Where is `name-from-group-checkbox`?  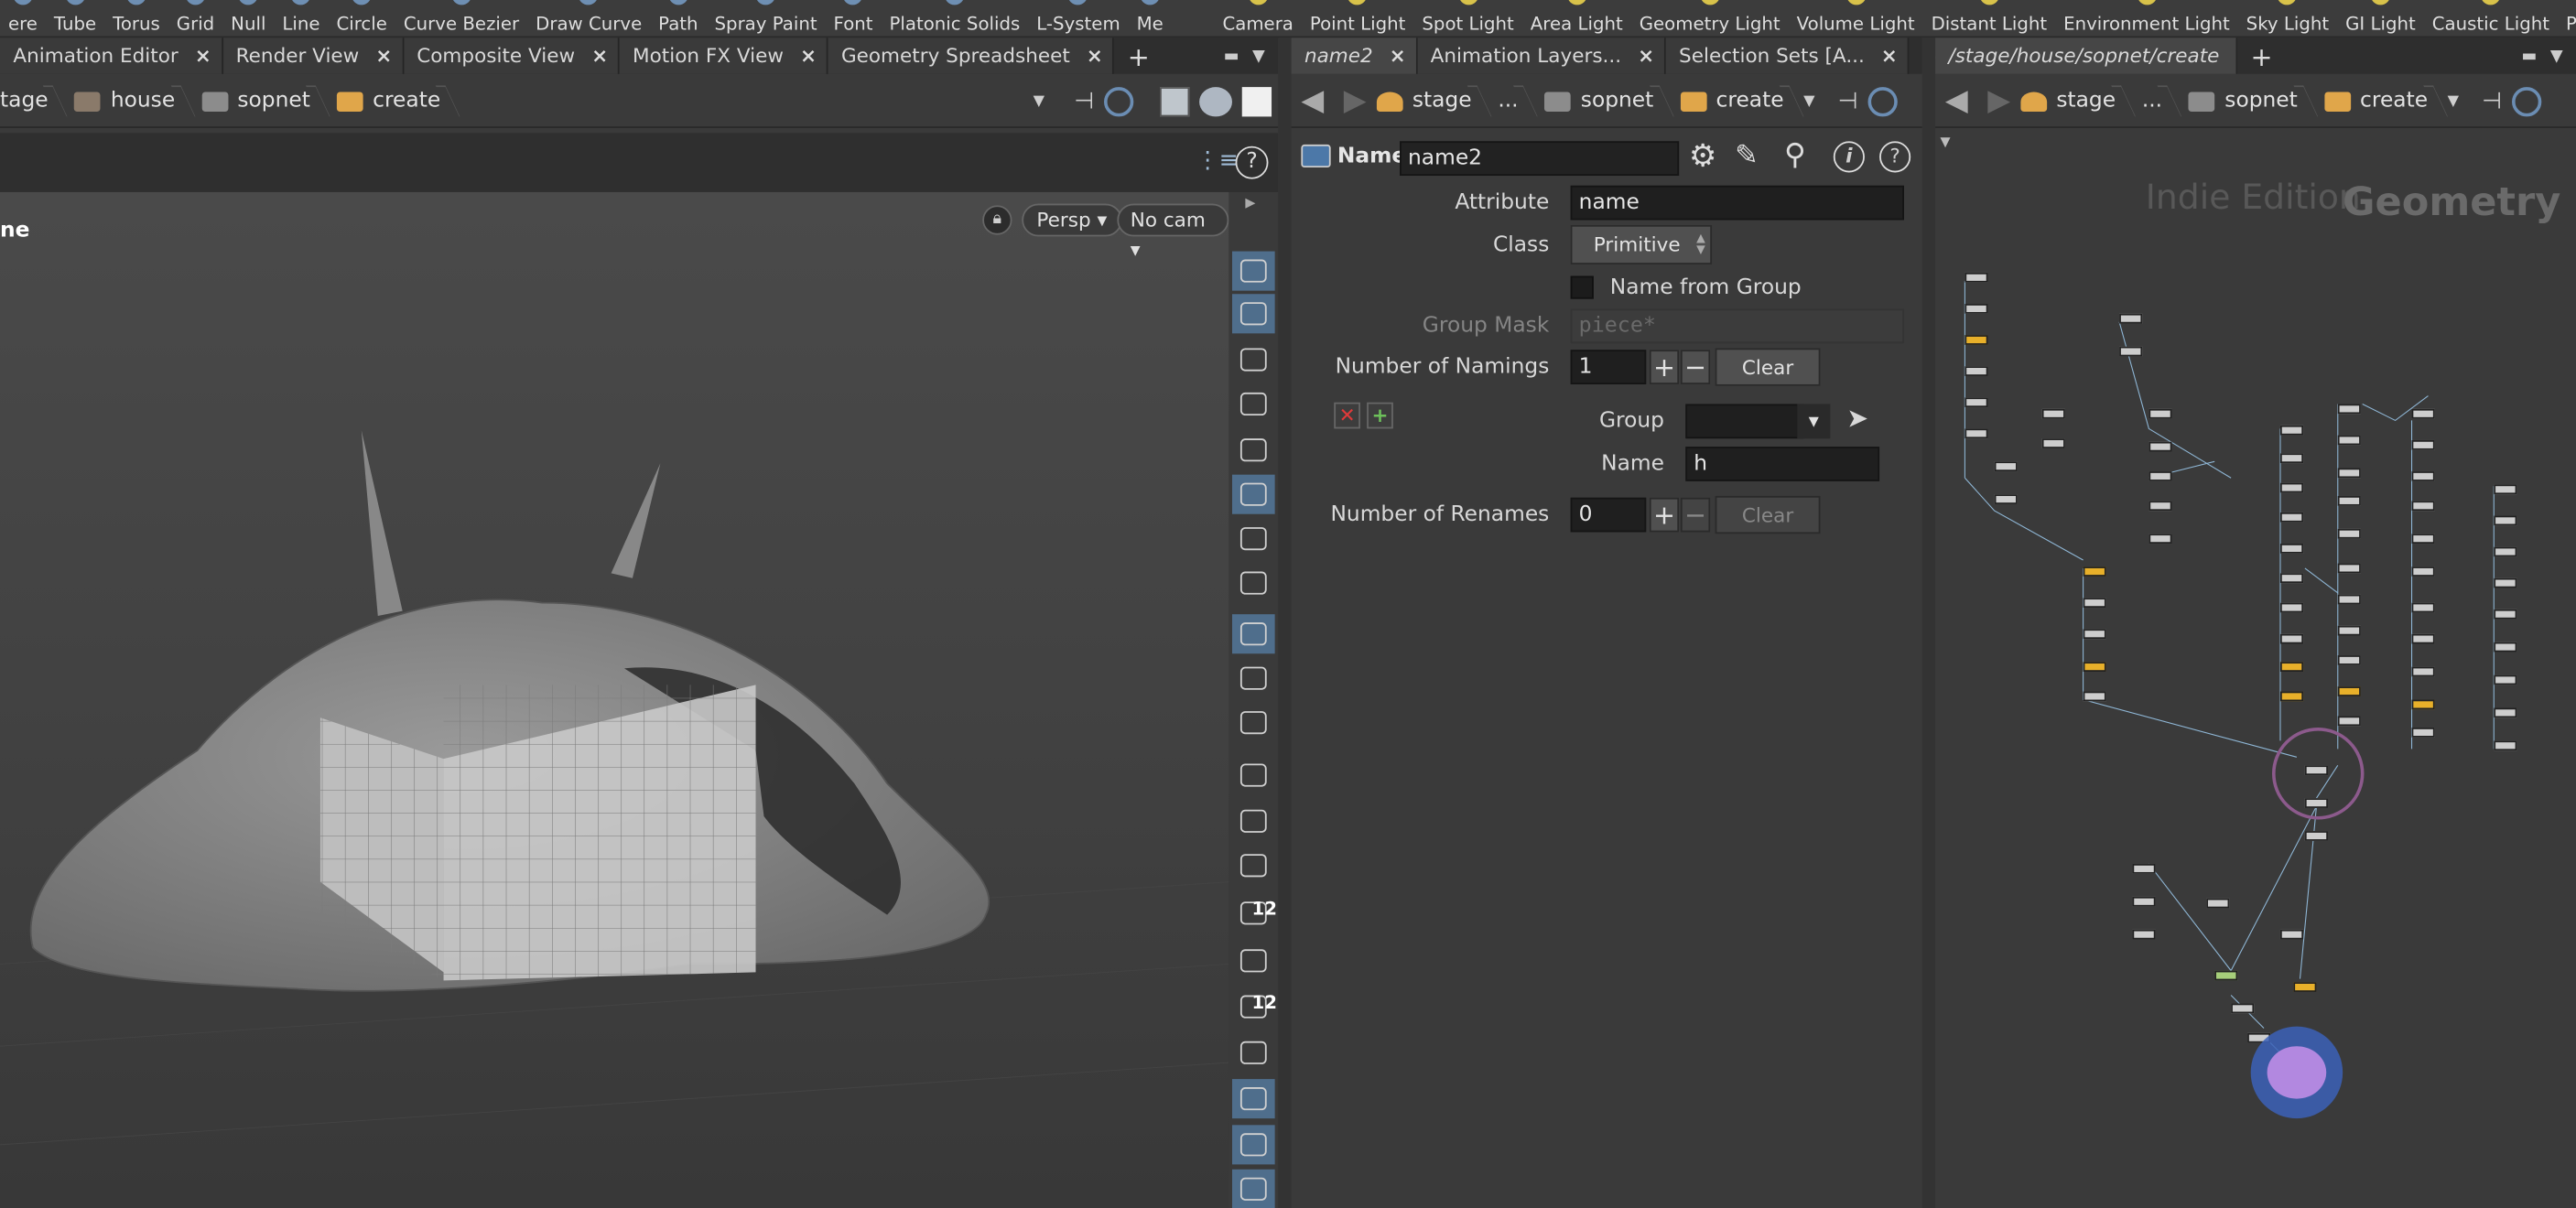
name-from-group-checkbox is located at coordinates (1582, 287).